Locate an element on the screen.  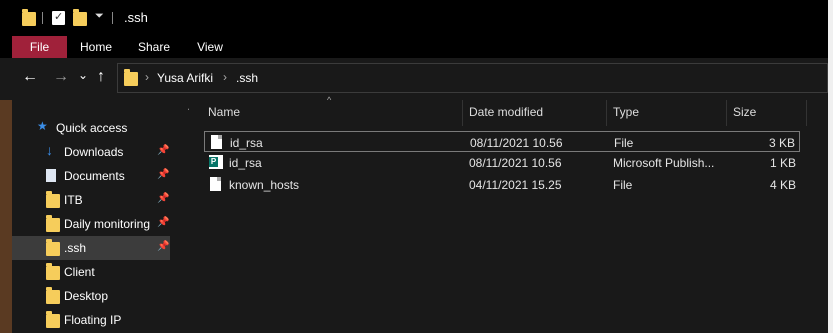
sidebar-item-client: Client is located at coordinates (91, 272).